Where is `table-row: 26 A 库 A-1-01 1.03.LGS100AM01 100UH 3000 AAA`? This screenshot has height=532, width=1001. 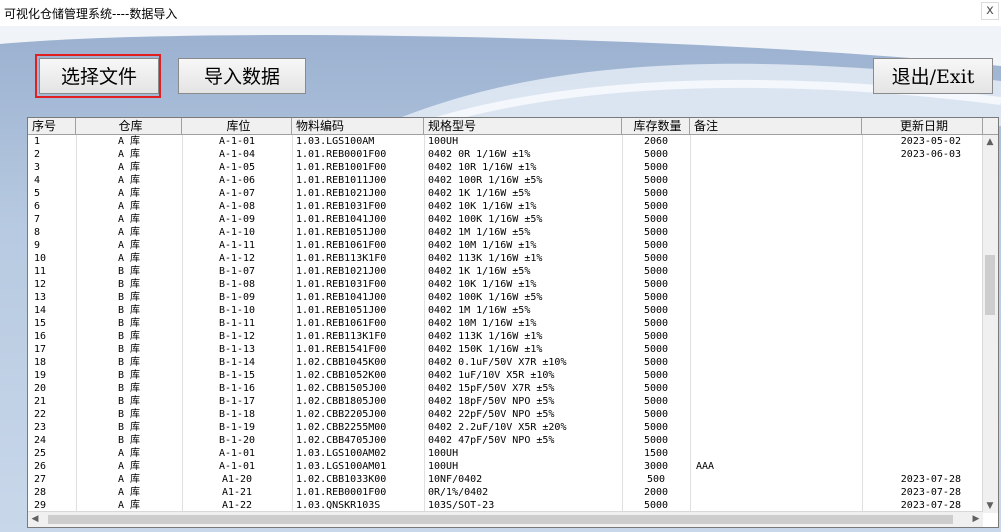
table-row: 26 A 库 A-1-01 1.03.LGS100AM01 100UH 3000 AAA is located at coordinates (505, 466).